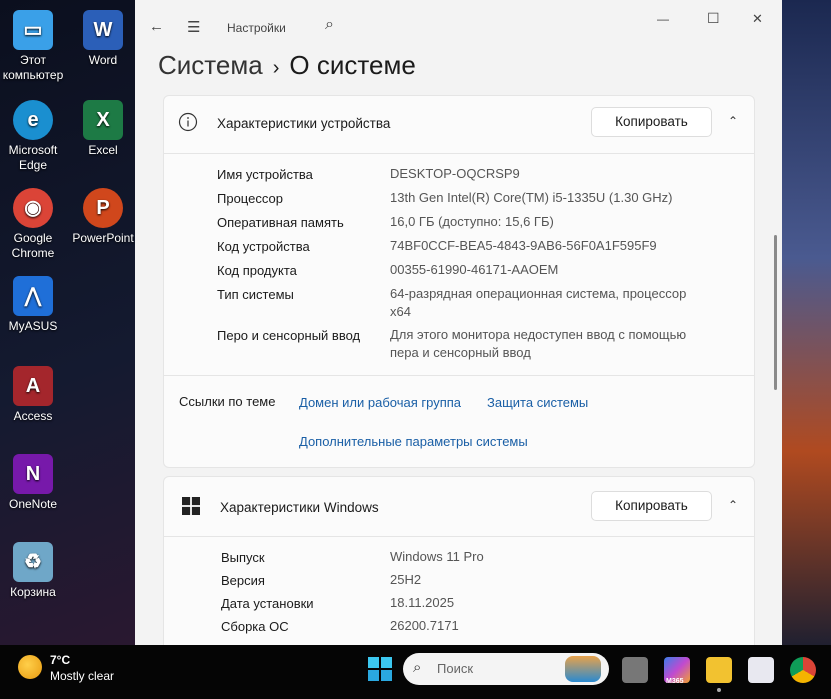 This screenshot has width=831, height=699. What do you see at coordinates (806, 322) in the screenshot?
I see `desktop-wallpaper` at bounding box center [806, 322].